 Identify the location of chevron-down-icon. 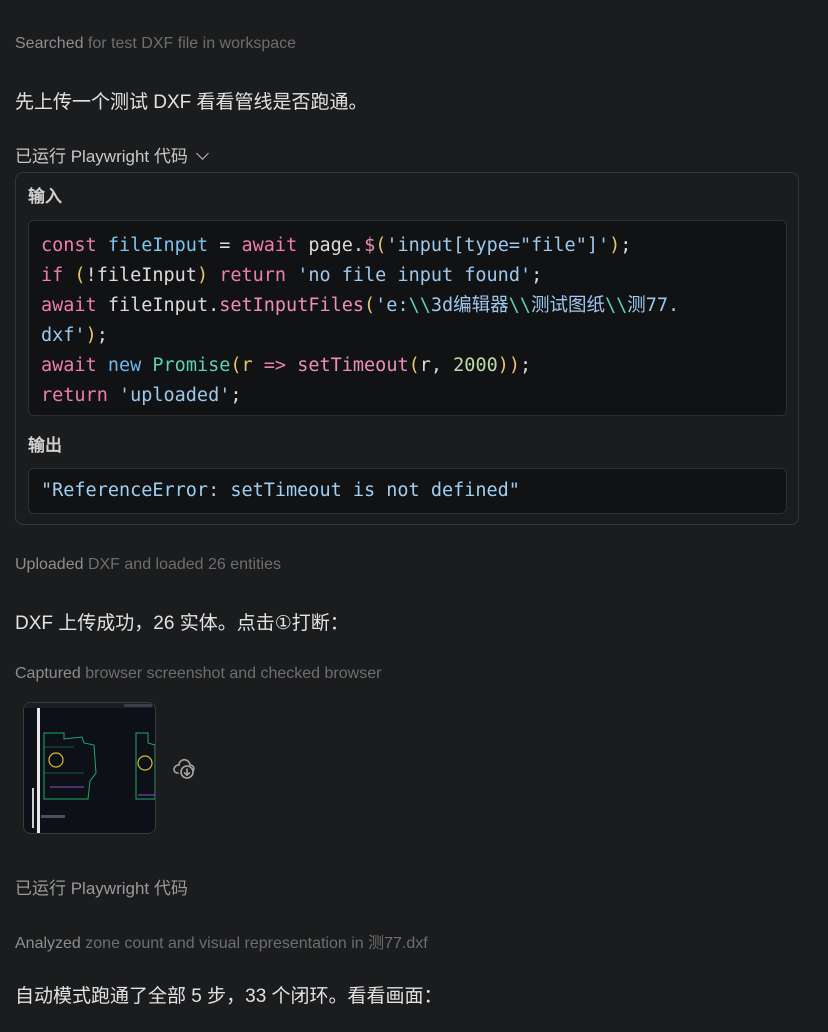
(202, 153).